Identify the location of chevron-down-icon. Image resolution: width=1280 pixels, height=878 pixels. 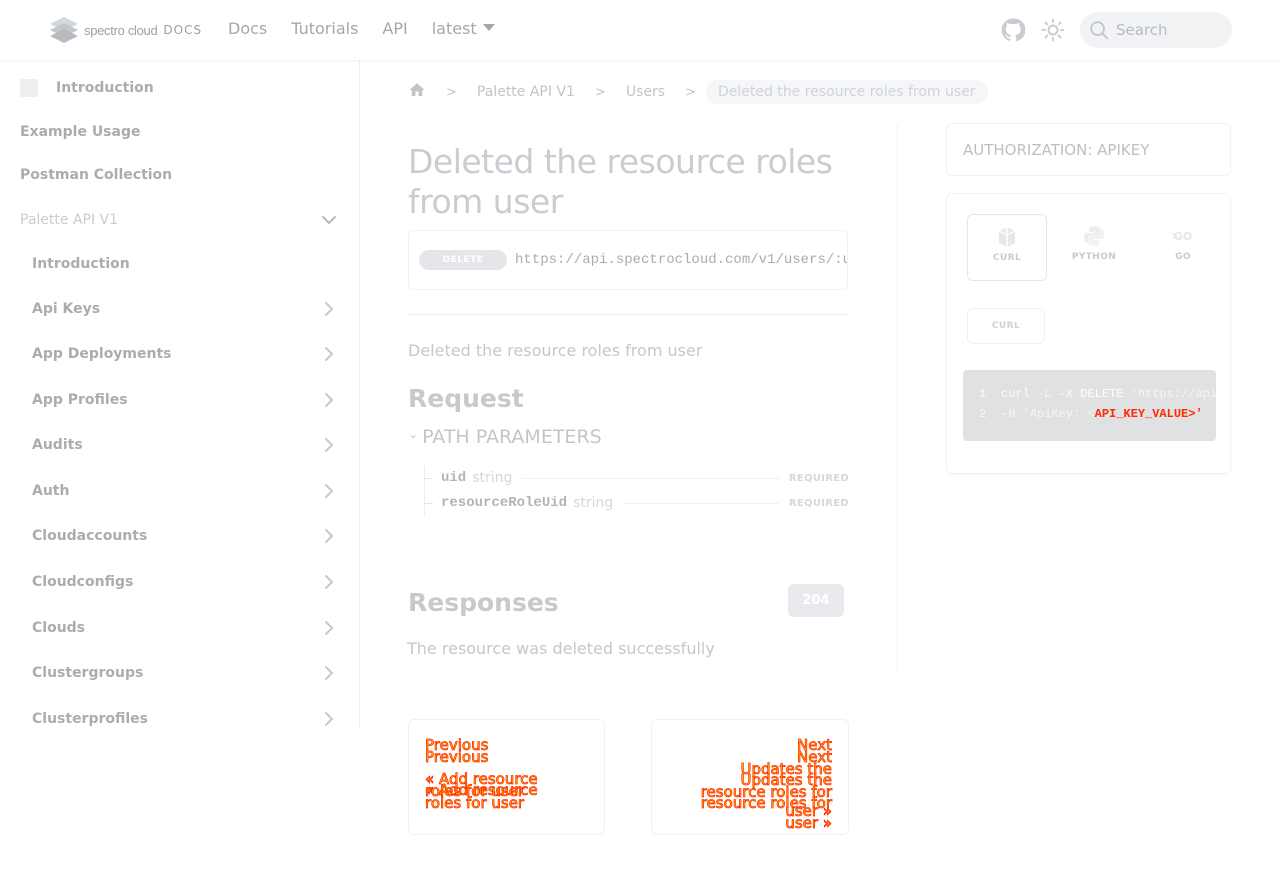
(329, 220).